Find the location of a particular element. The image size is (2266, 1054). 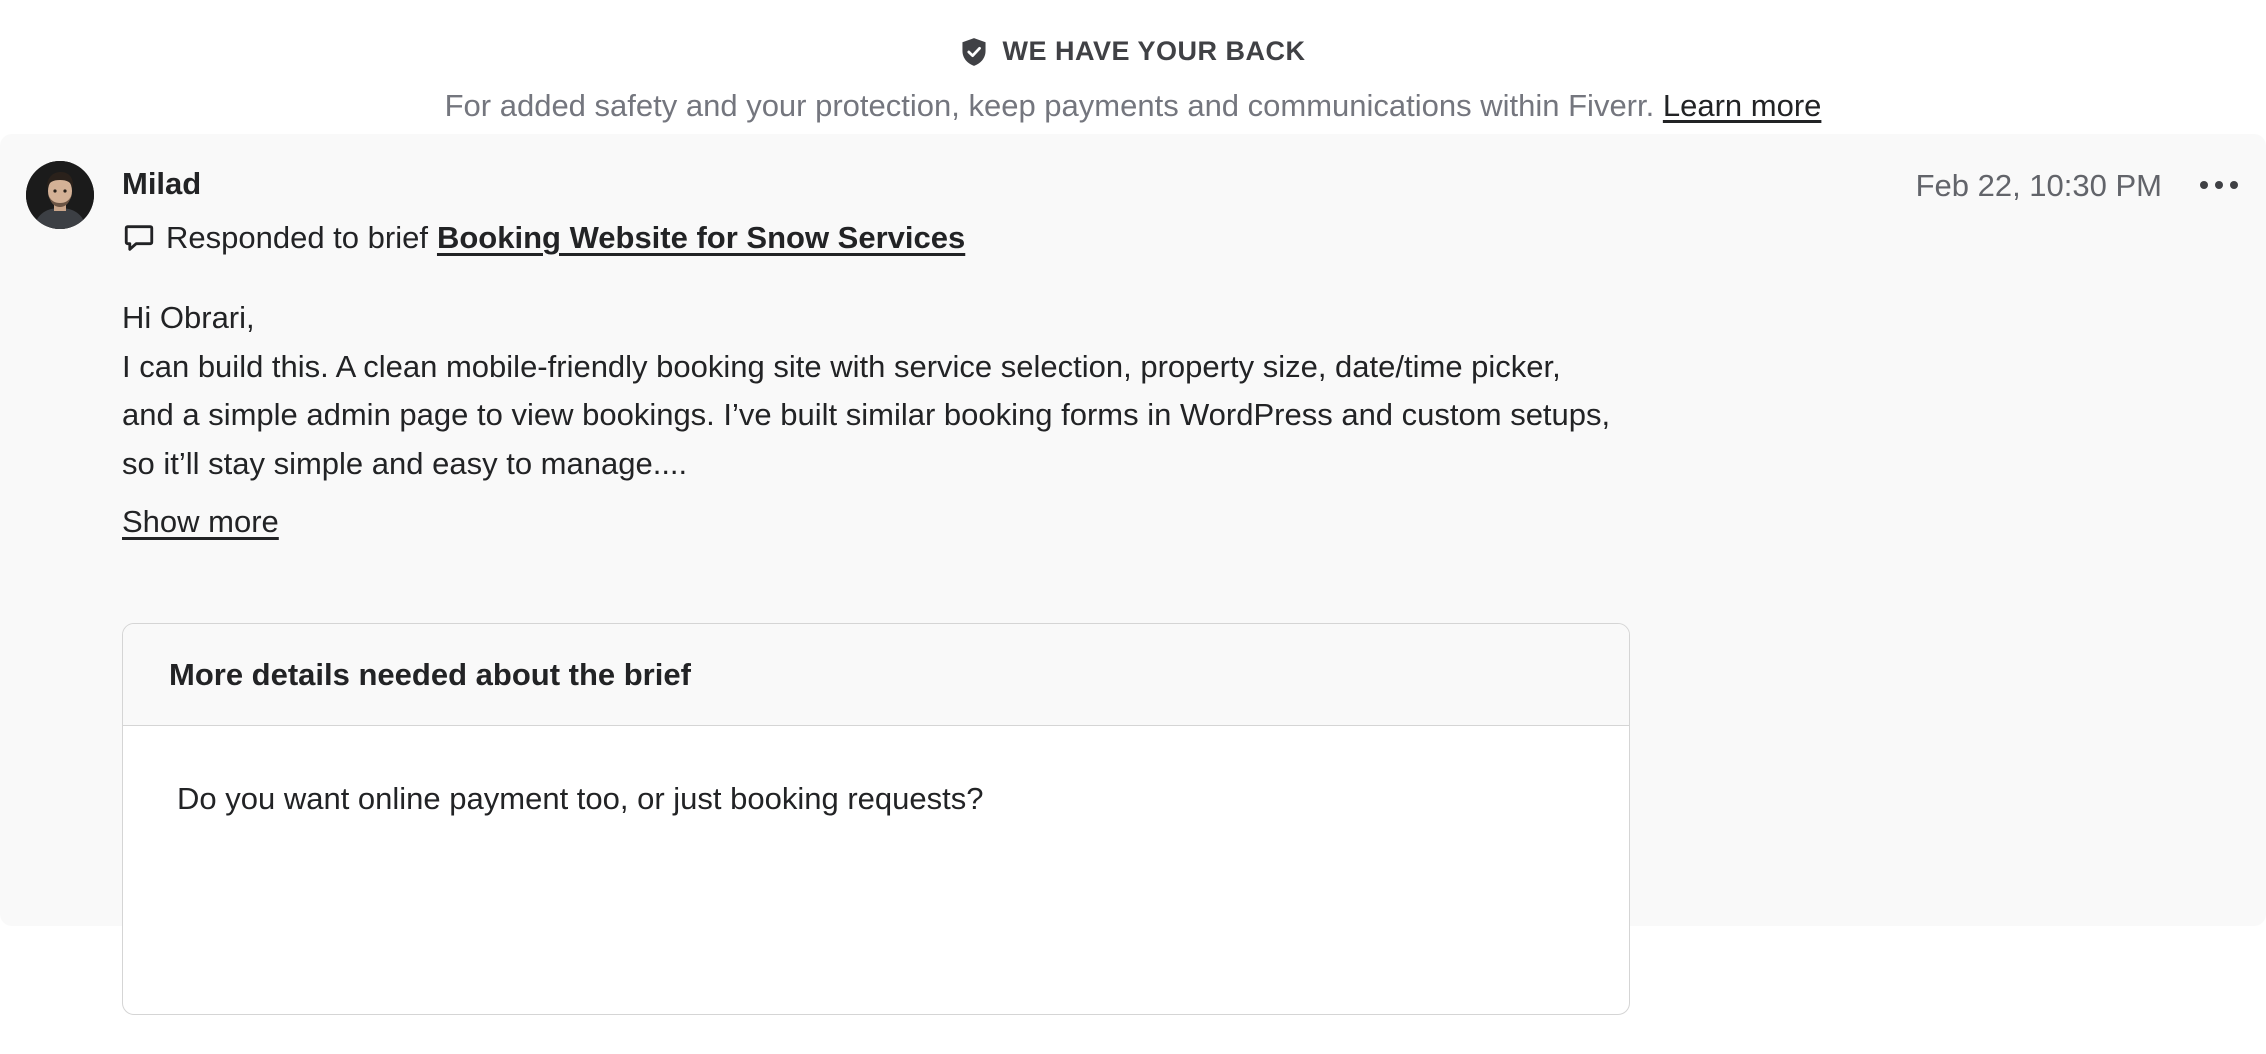

shield-check-icon is located at coordinates (974, 51).